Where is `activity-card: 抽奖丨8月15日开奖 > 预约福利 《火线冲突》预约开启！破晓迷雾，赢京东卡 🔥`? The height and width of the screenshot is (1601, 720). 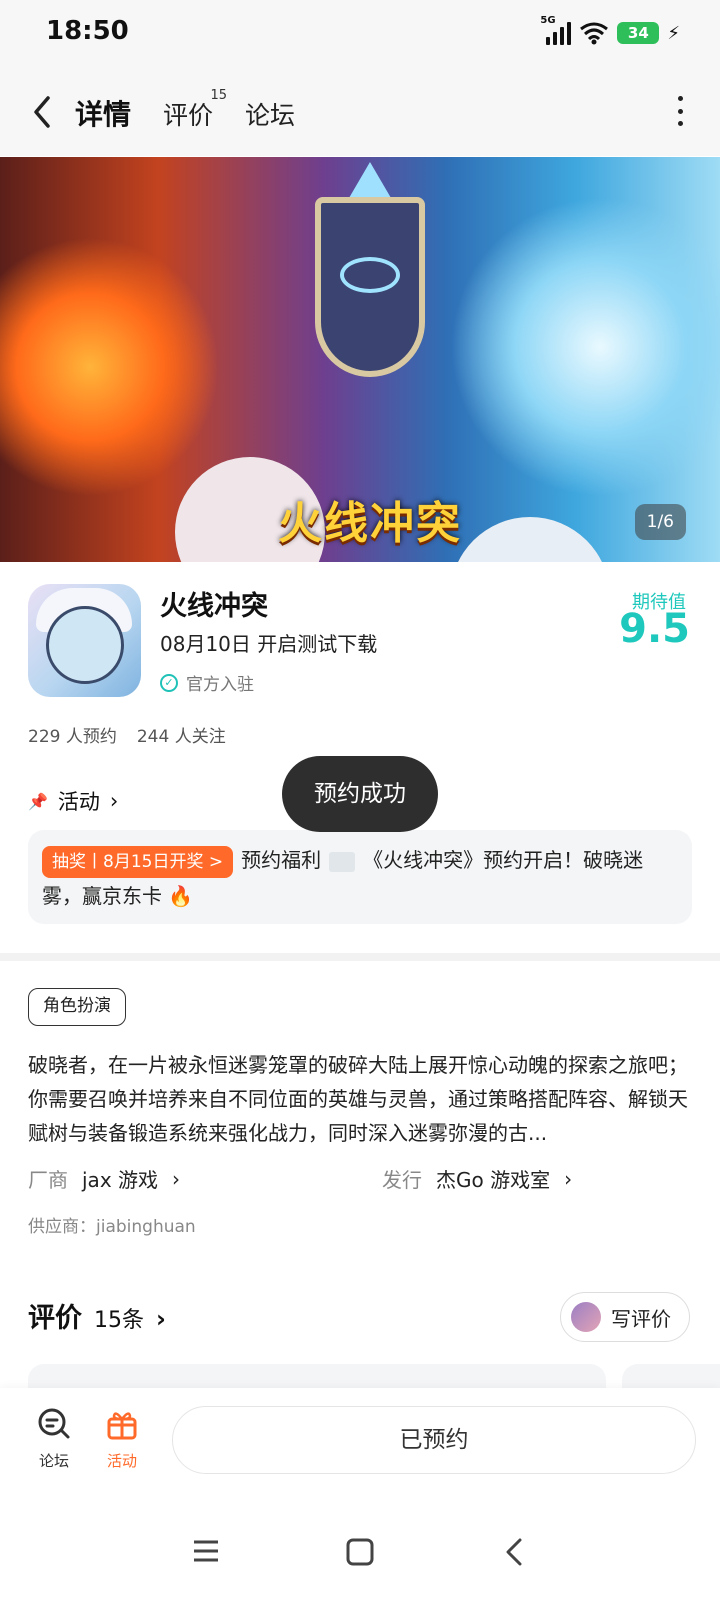
activity-card: 抽奖丨8月15日开奖 > 预约福利 《火线冲突》预约开启！破晓迷雾，赢京东卡 🔥 is located at coordinates (360, 877).